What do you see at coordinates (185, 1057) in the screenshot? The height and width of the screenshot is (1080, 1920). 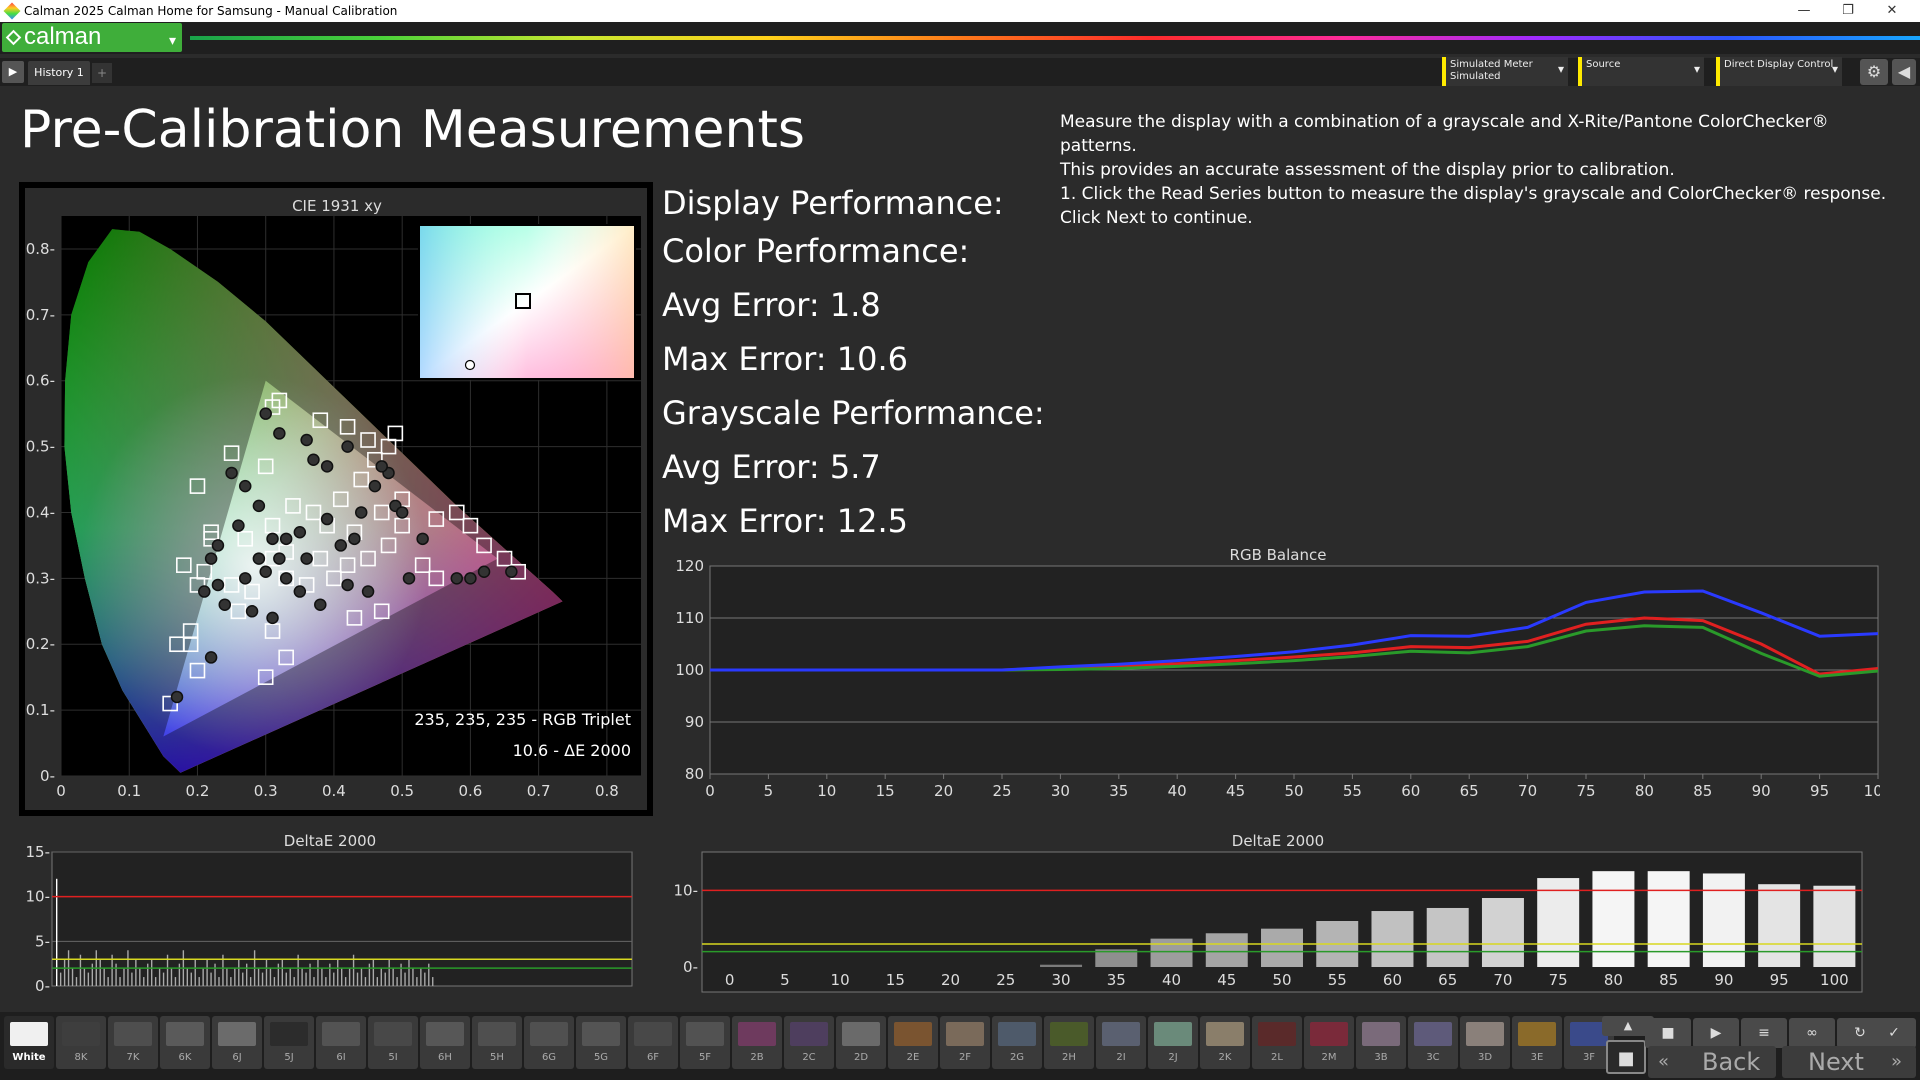 I see `swatch-label: 6K` at bounding box center [185, 1057].